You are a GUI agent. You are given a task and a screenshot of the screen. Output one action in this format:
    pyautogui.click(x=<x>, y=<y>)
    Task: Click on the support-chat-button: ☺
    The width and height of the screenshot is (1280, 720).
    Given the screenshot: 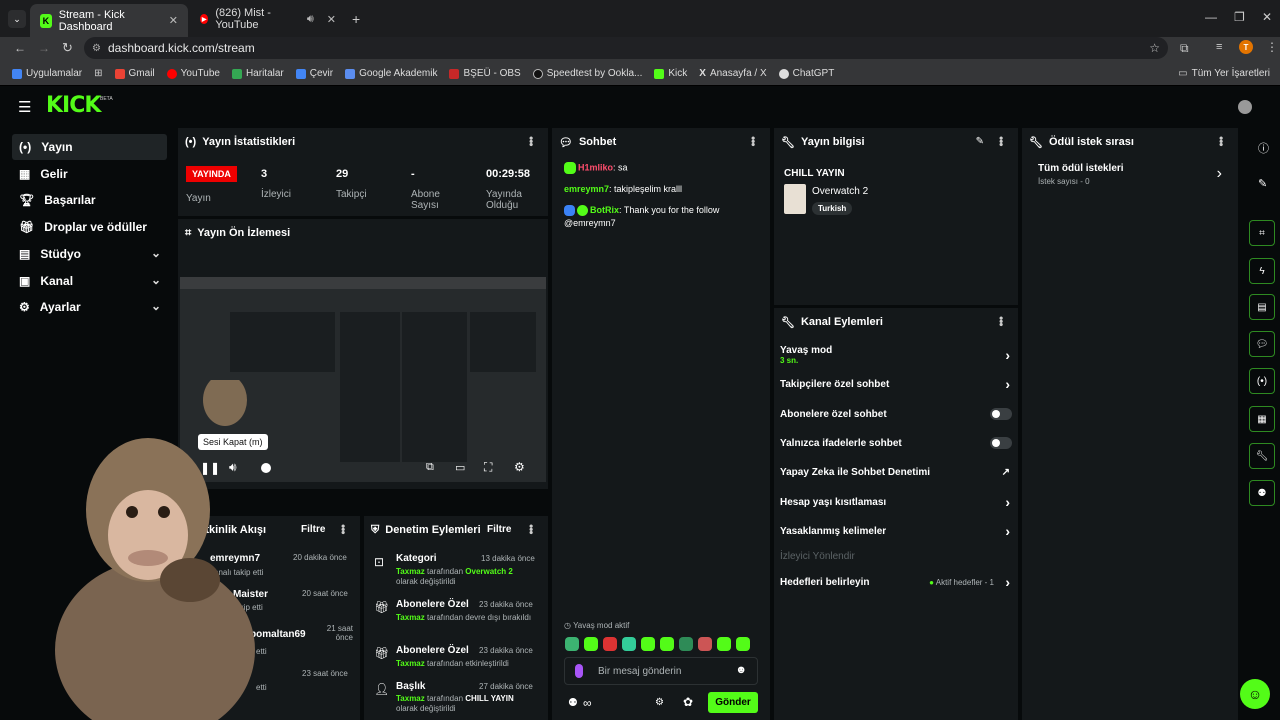 What is the action you would take?
    pyautogui.click(x=1255, y=694)
    